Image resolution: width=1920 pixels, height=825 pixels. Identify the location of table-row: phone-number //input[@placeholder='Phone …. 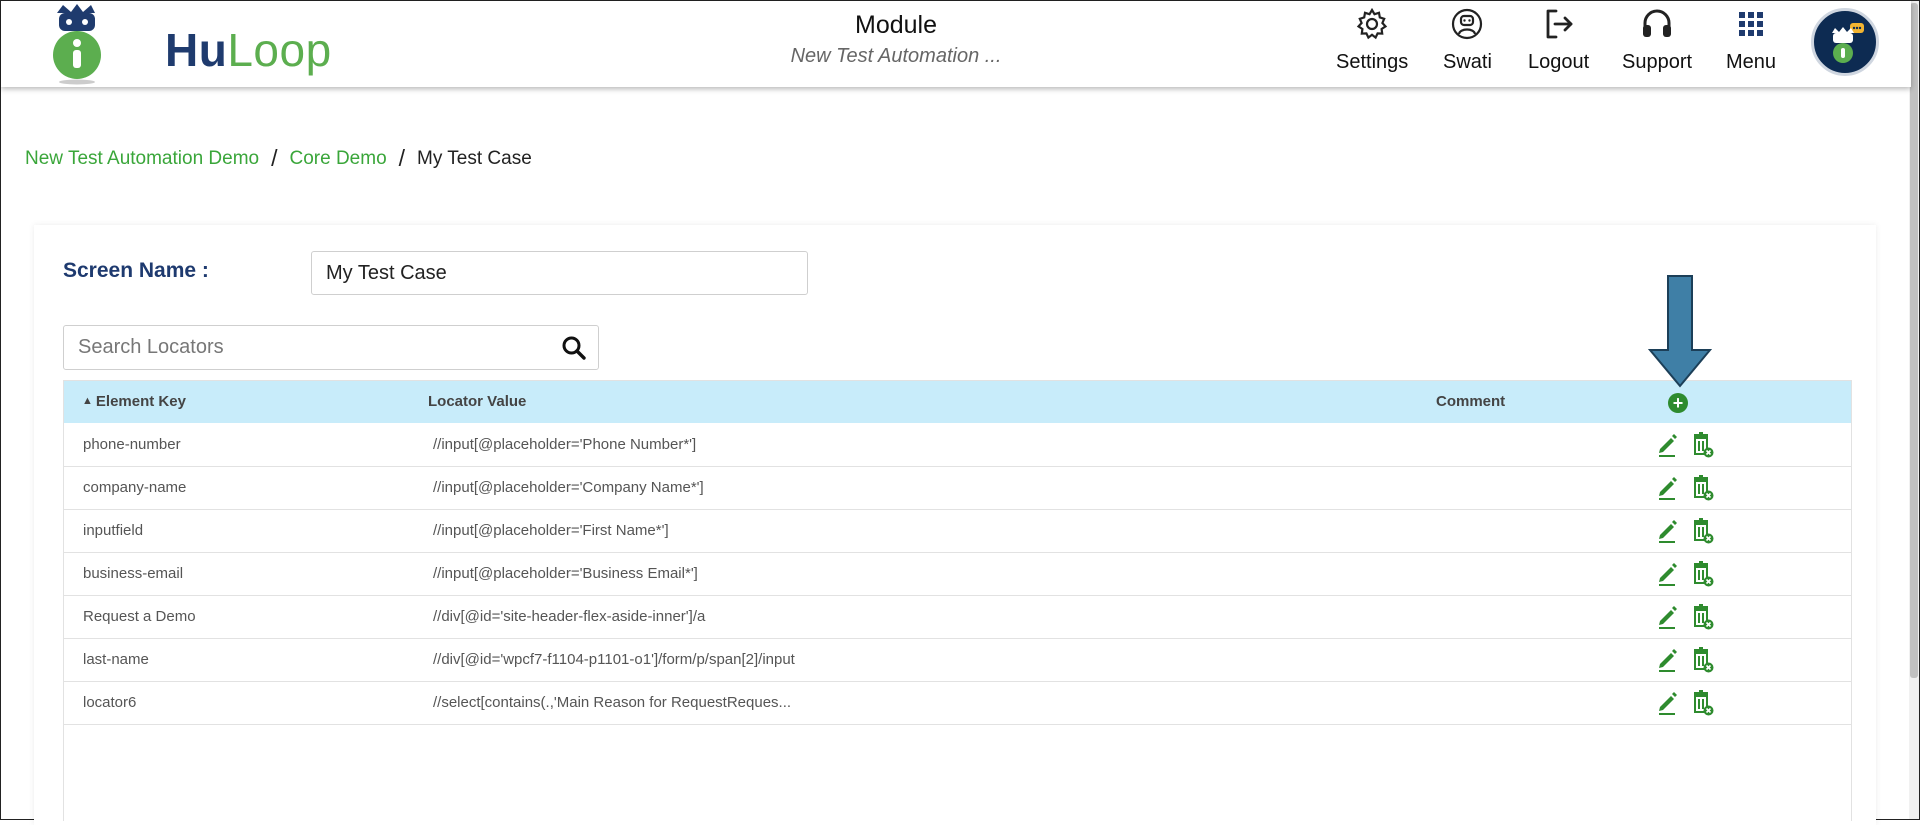
(957, 445).